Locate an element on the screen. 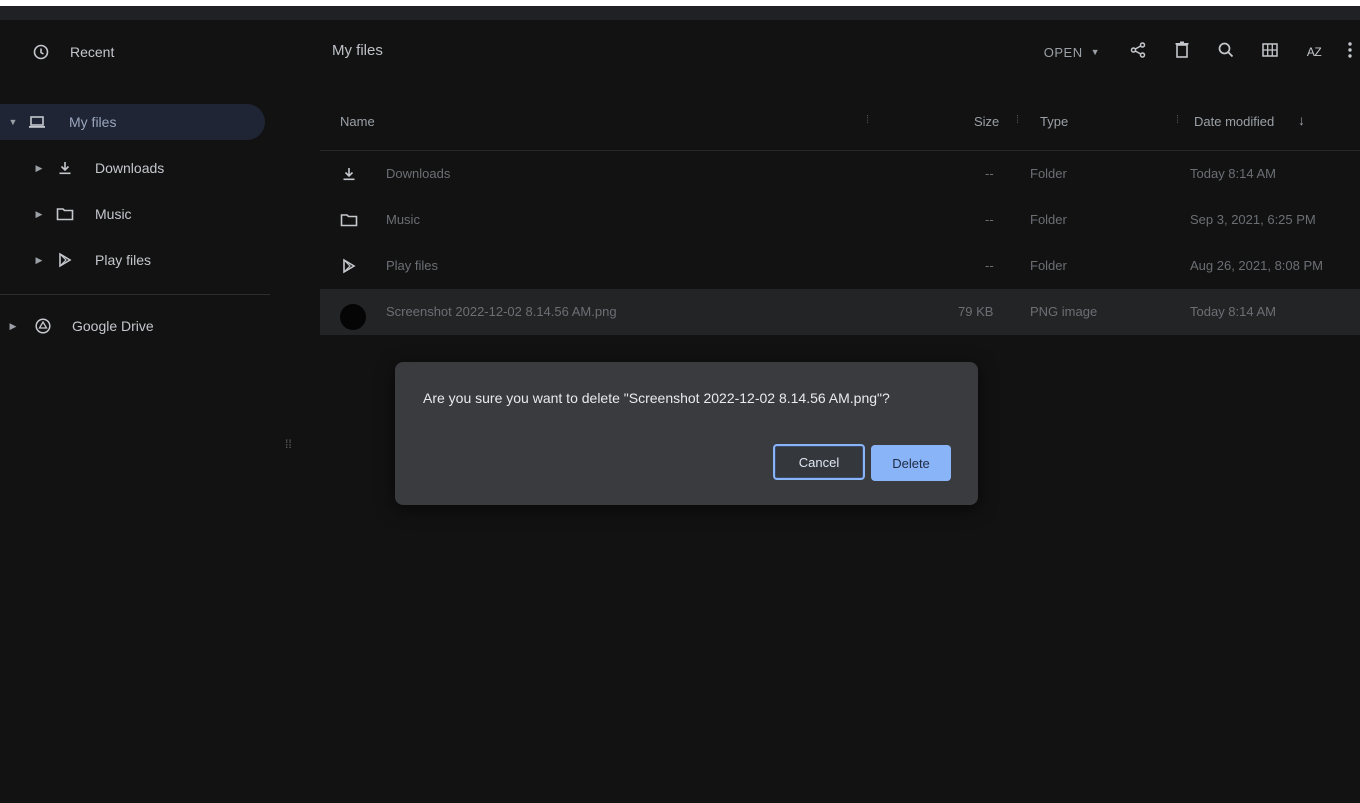 The width and height of the screenshot is (1360, 803). toolbar: My files OPEN ▼ AZ is located at coordinates (840, 52).